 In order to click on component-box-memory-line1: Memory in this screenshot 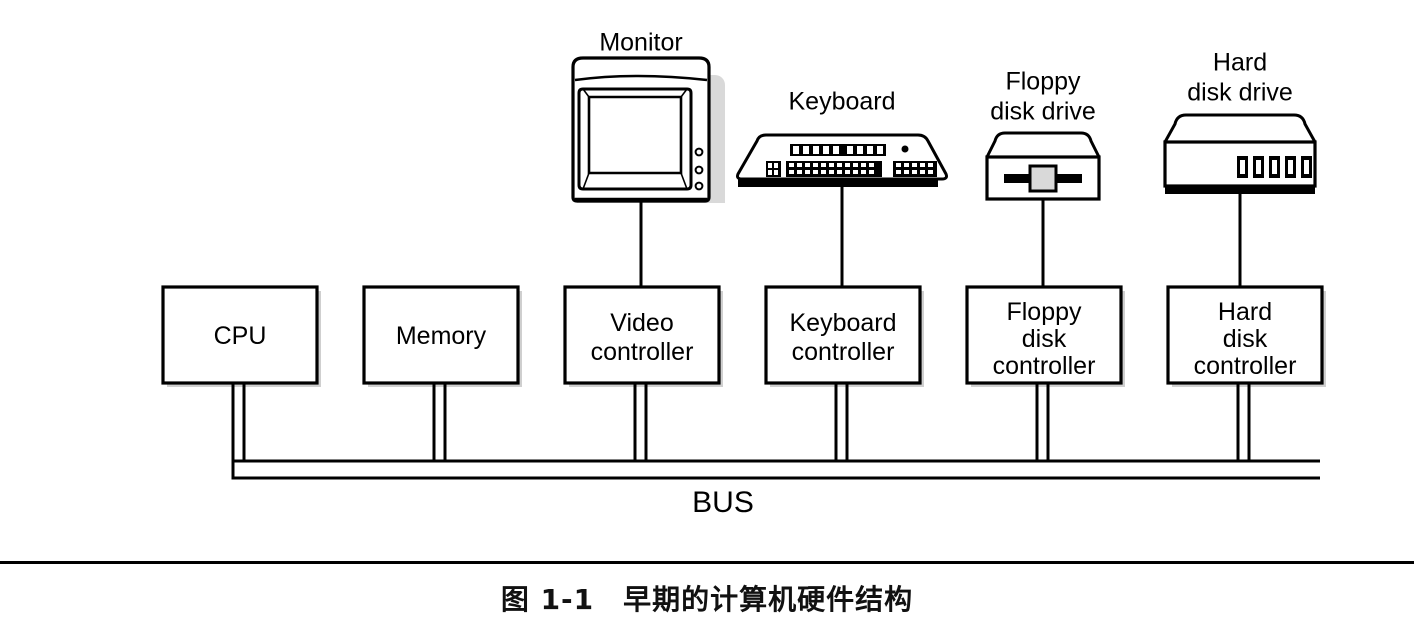, I will do `click(441, 336)`.